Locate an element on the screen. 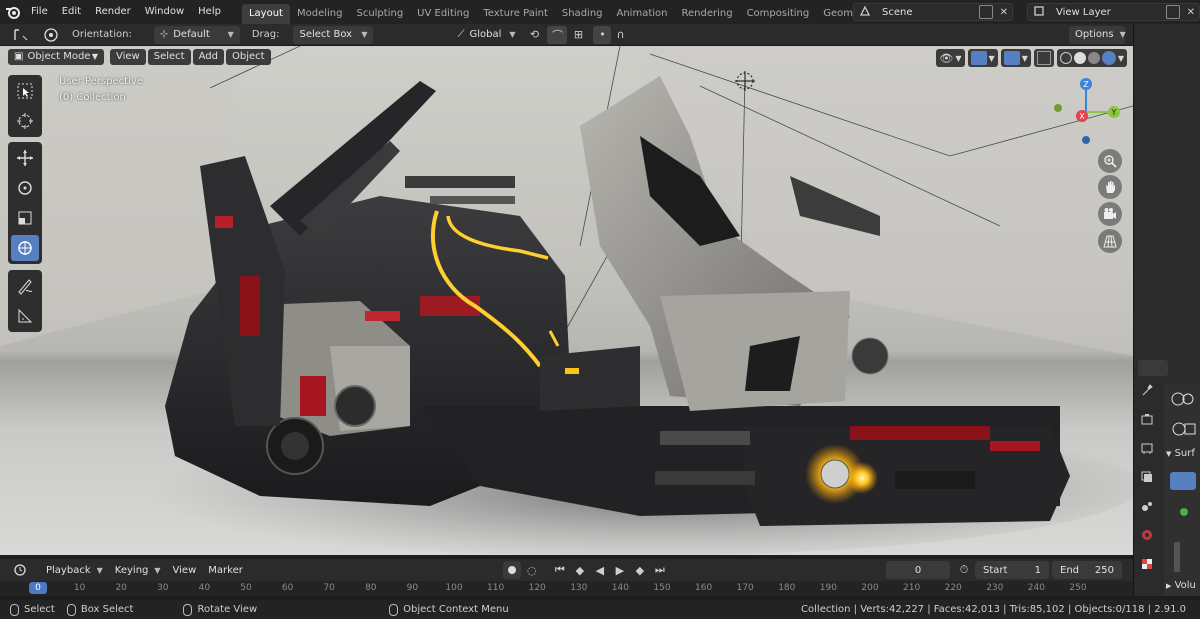  rendered-shading-icon is located at coordinates (1108, 58).